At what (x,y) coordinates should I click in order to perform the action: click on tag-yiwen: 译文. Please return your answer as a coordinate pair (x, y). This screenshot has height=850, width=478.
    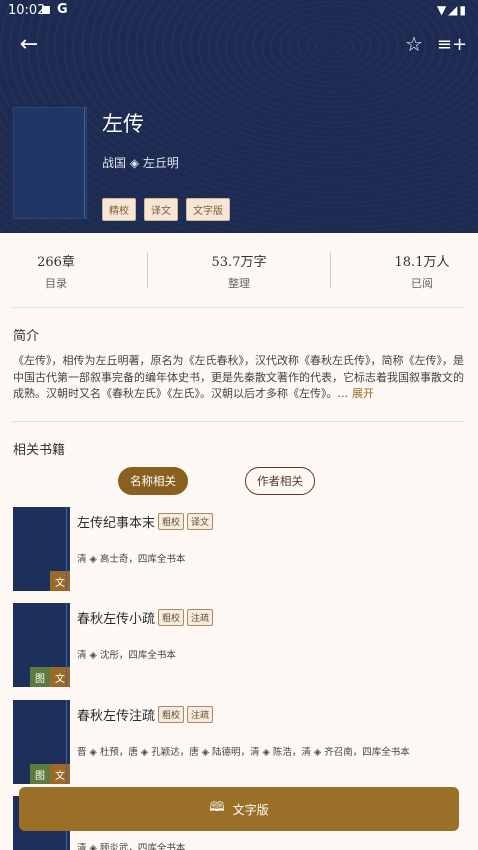
    Looking at the image, I should click on (161, 209).